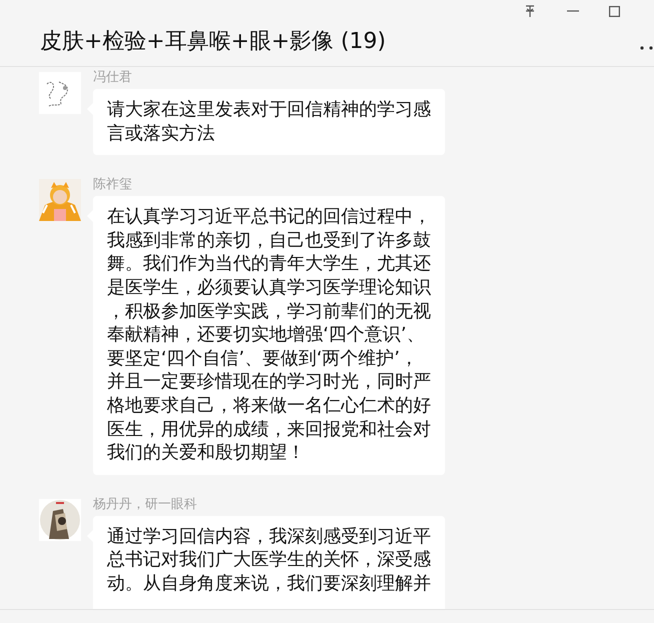 The image size is (654, 623). Describe the element at coordinates (112, 78) in the screenshot. I see `sender-name: 冯仕君` at that location.